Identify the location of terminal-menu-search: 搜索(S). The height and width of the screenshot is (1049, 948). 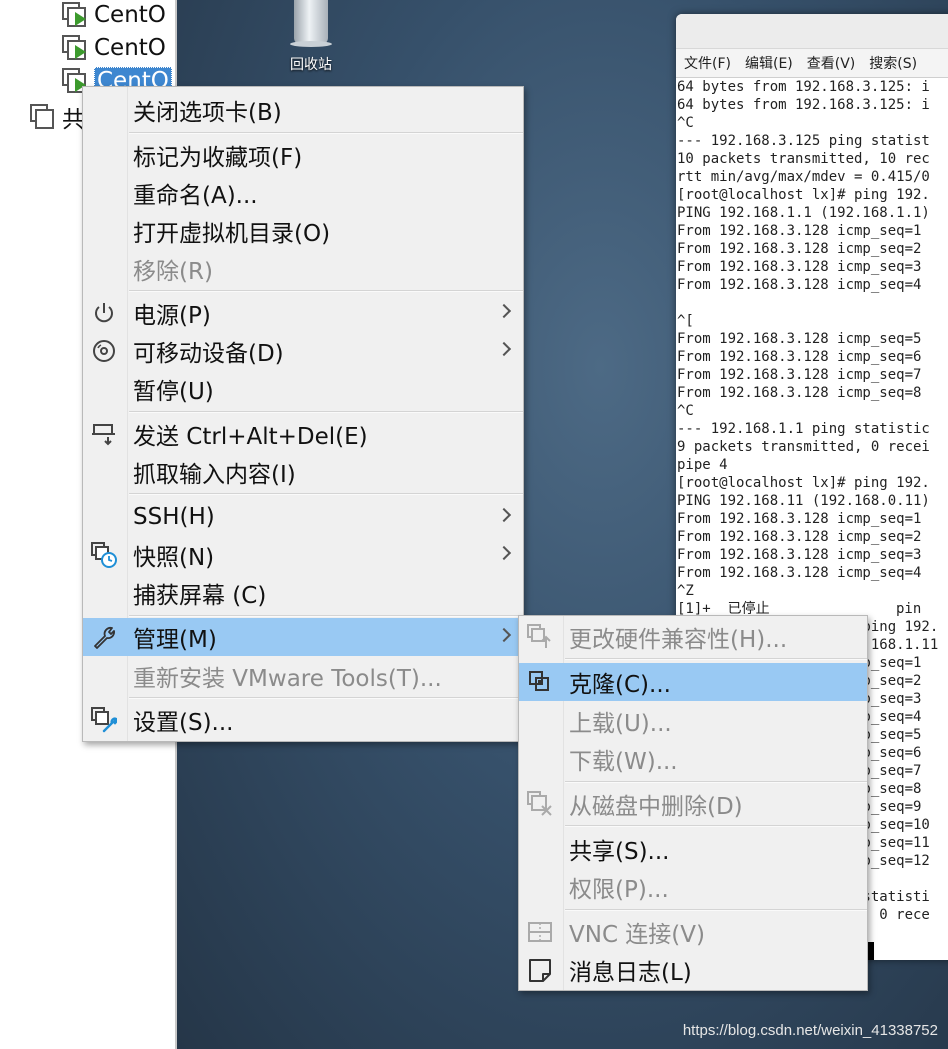
(893, 63).